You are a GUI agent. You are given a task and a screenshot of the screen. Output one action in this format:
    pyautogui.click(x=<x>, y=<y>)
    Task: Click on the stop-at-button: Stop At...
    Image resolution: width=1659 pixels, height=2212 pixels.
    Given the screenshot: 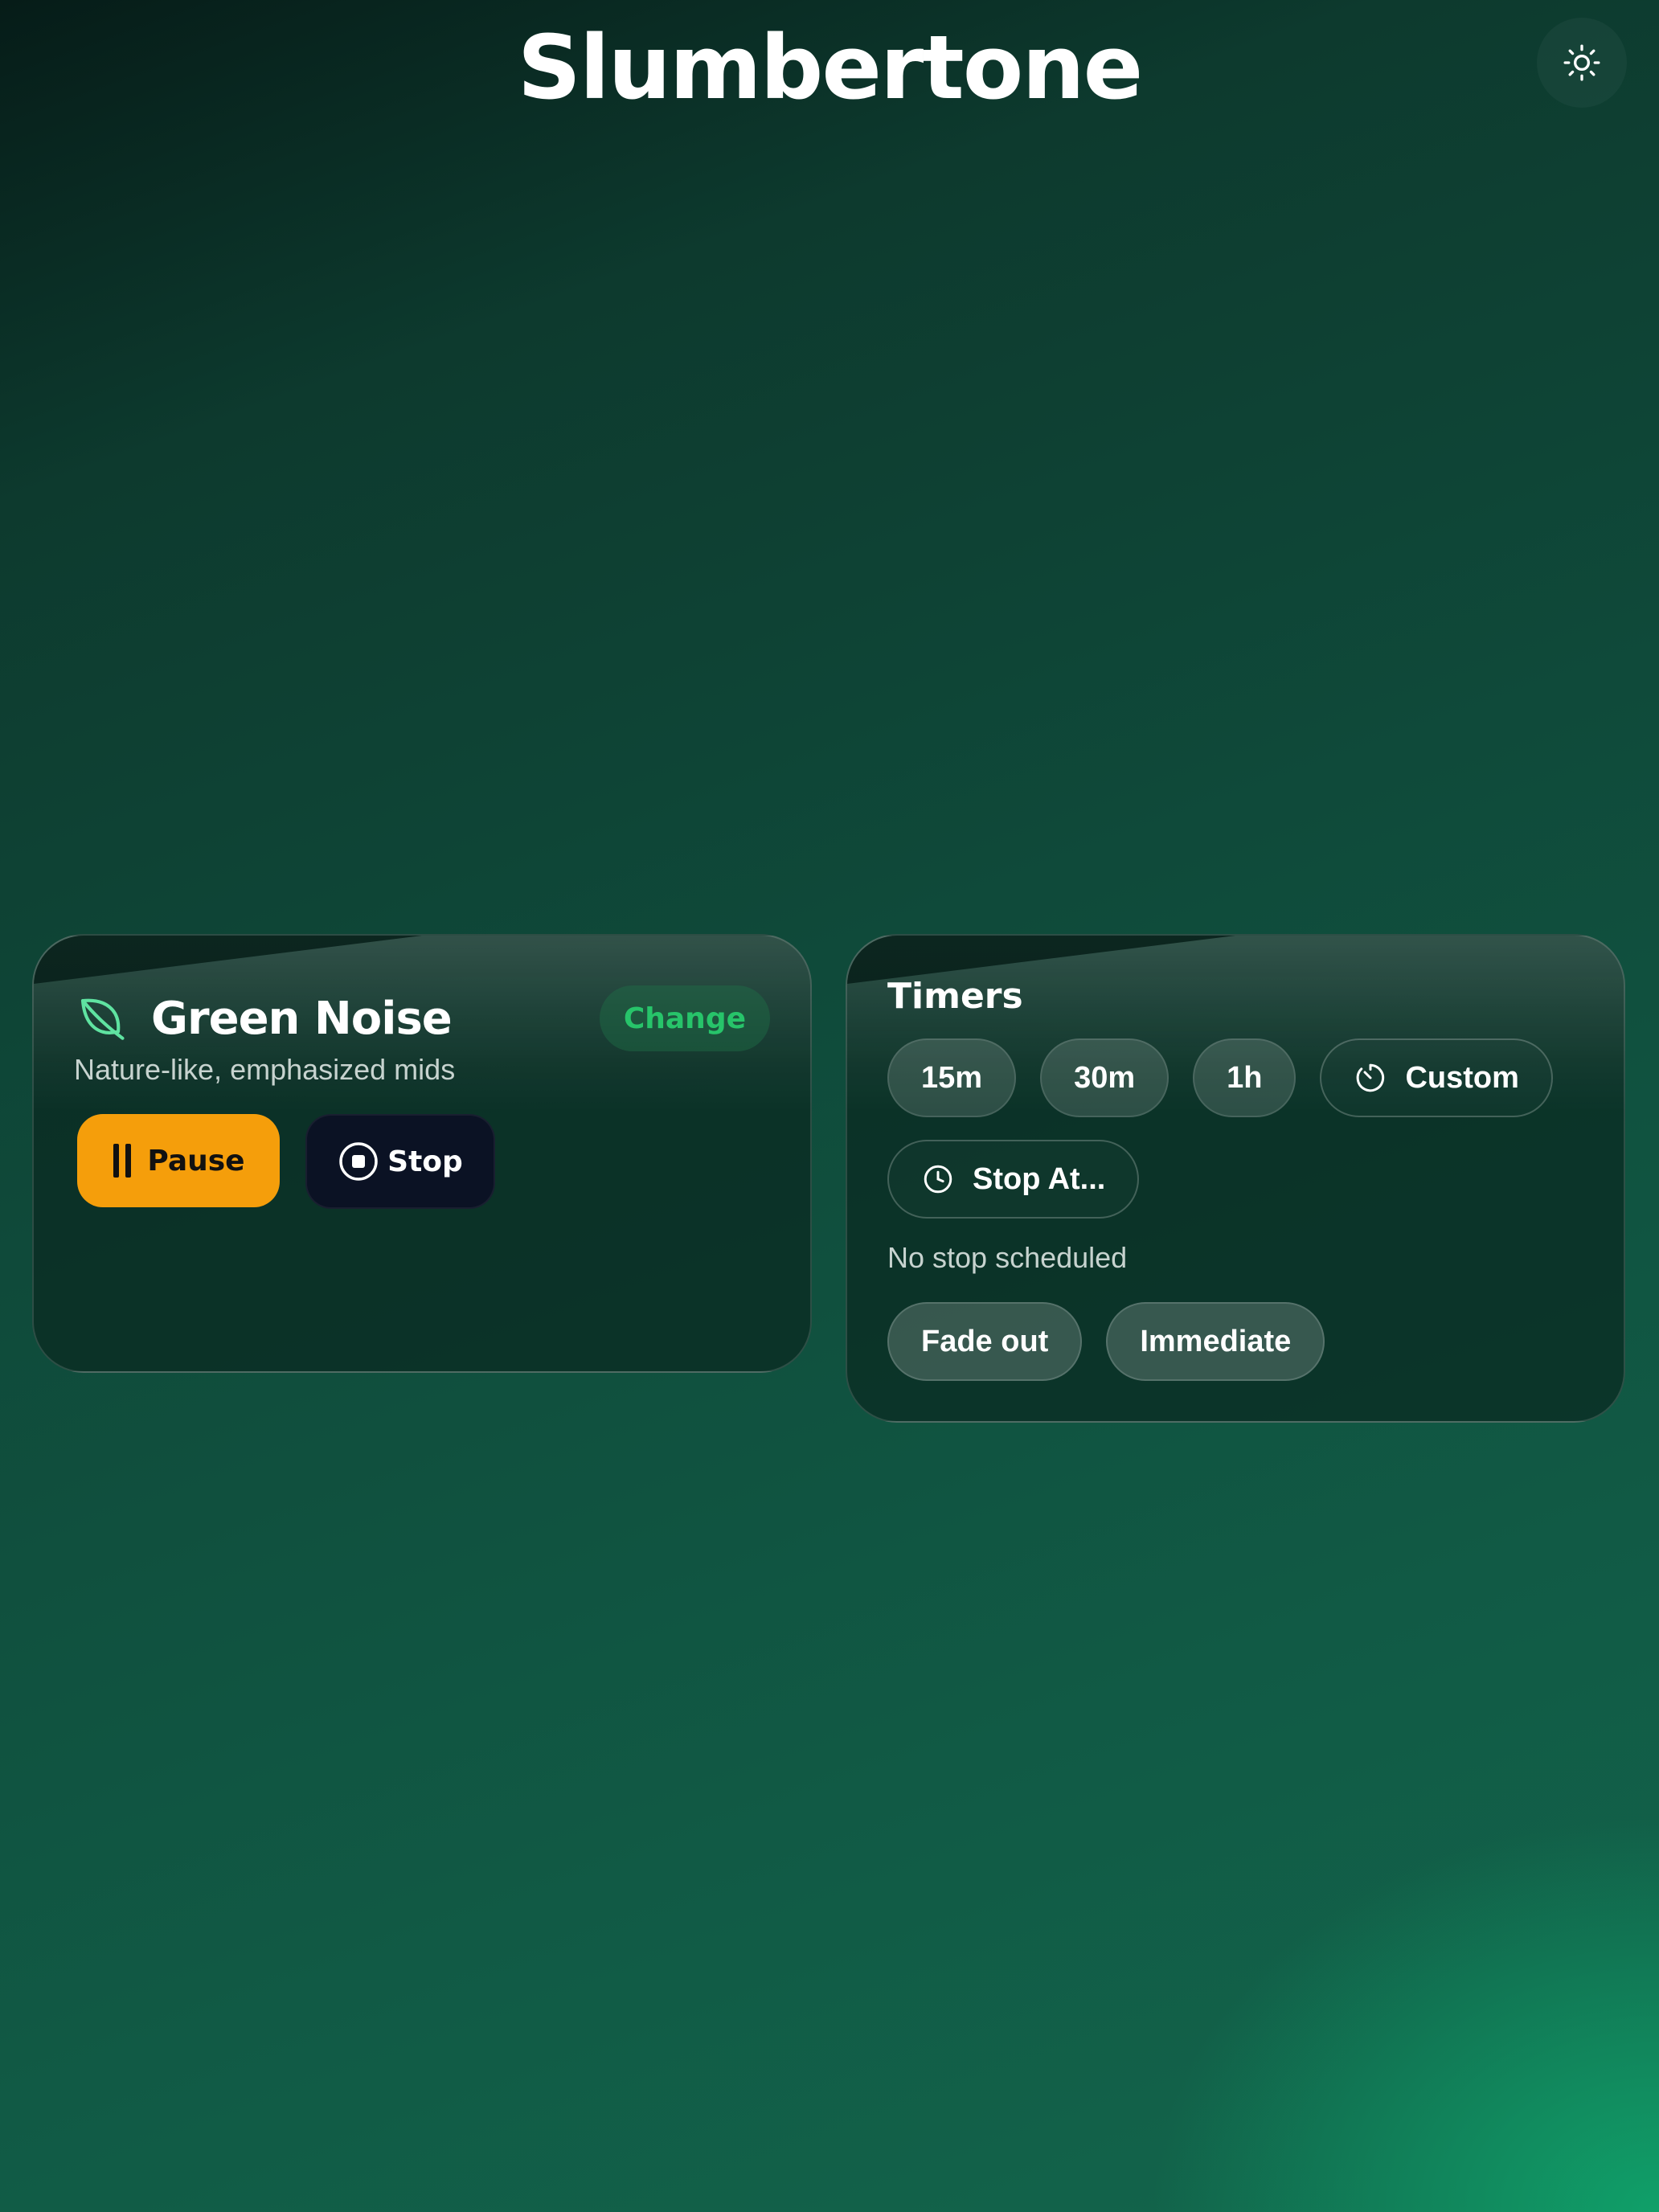 What is the action you would take?
    pyautogui.click(x=1013, y=1179)
    